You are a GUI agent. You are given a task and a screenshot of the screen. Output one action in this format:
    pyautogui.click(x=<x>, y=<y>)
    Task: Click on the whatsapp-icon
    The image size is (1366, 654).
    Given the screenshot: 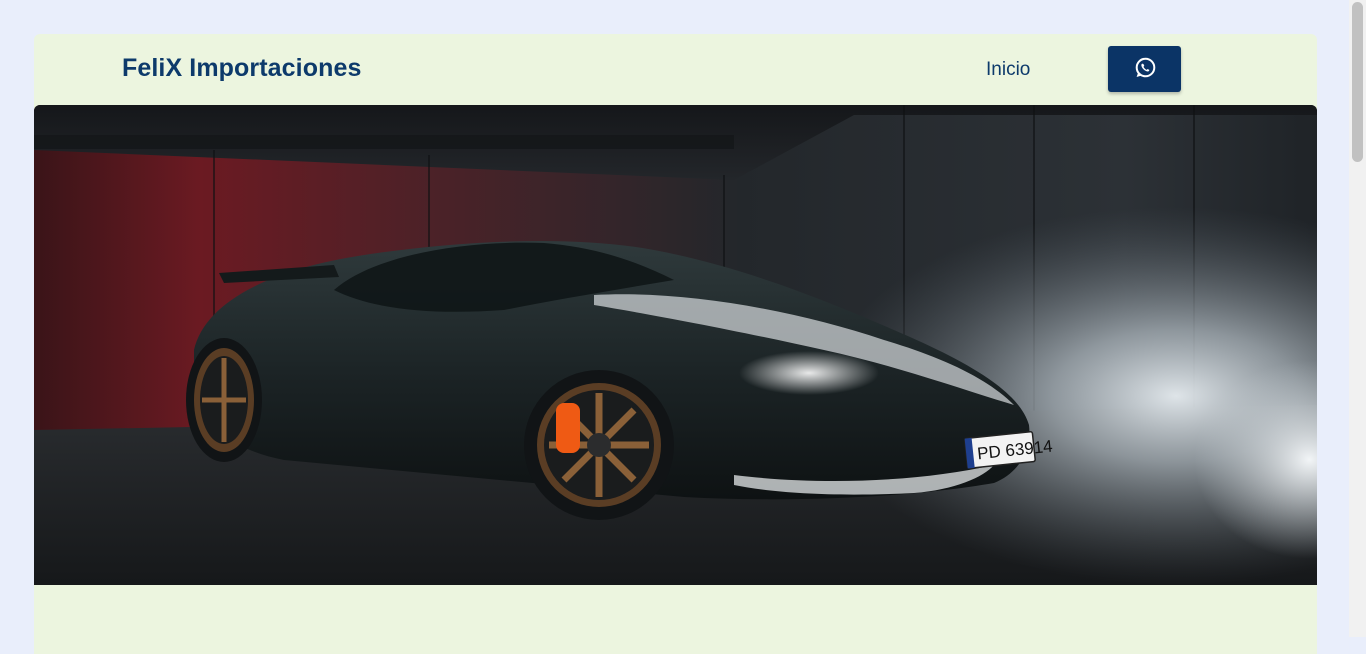 What is the action you would take?
    pyautogui.click(x=1145, y=69)
    